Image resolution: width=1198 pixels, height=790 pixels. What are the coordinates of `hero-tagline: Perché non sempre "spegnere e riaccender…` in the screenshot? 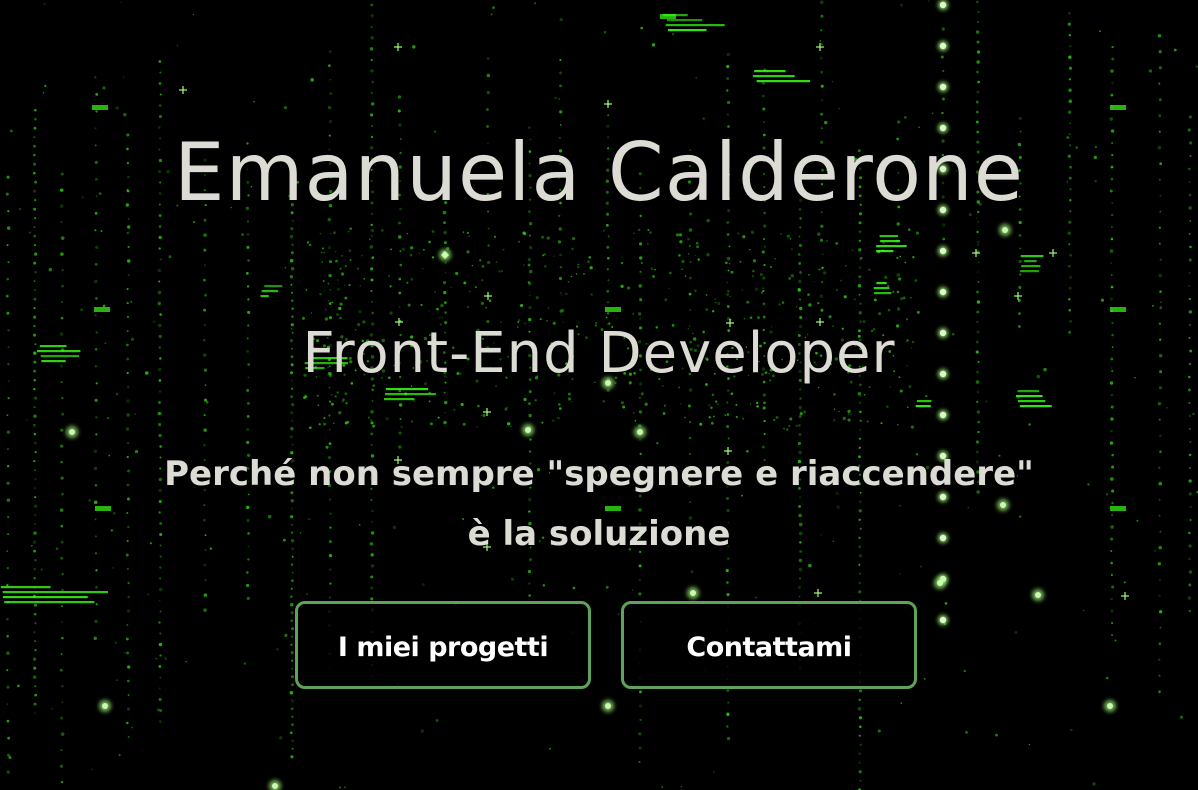 It's located at (599, 504).